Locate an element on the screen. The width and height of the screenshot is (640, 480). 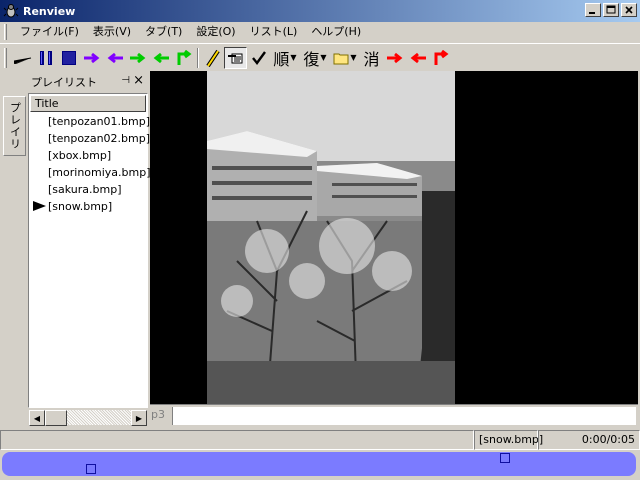
list-item-current: [snow.bmp] is located at coordinates (88, 206).